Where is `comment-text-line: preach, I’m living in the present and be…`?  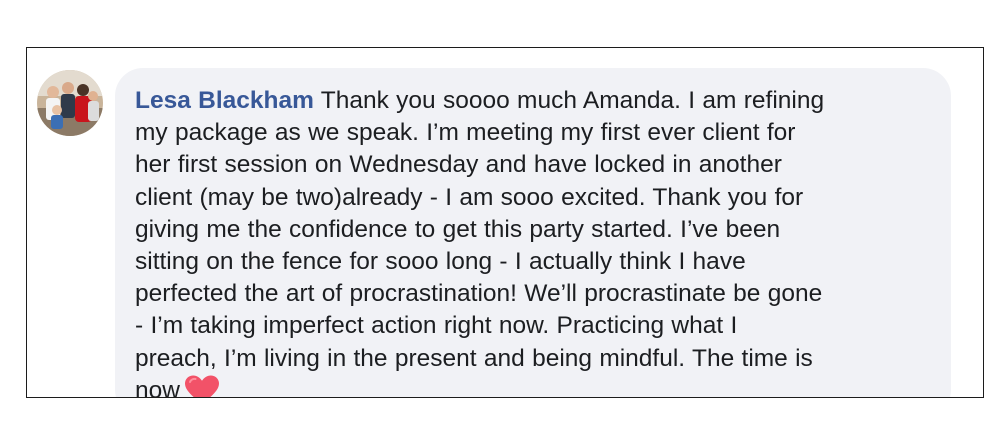 comment-text-line: preach, I’m living in the present and be… is located at coordinates (474, 358).